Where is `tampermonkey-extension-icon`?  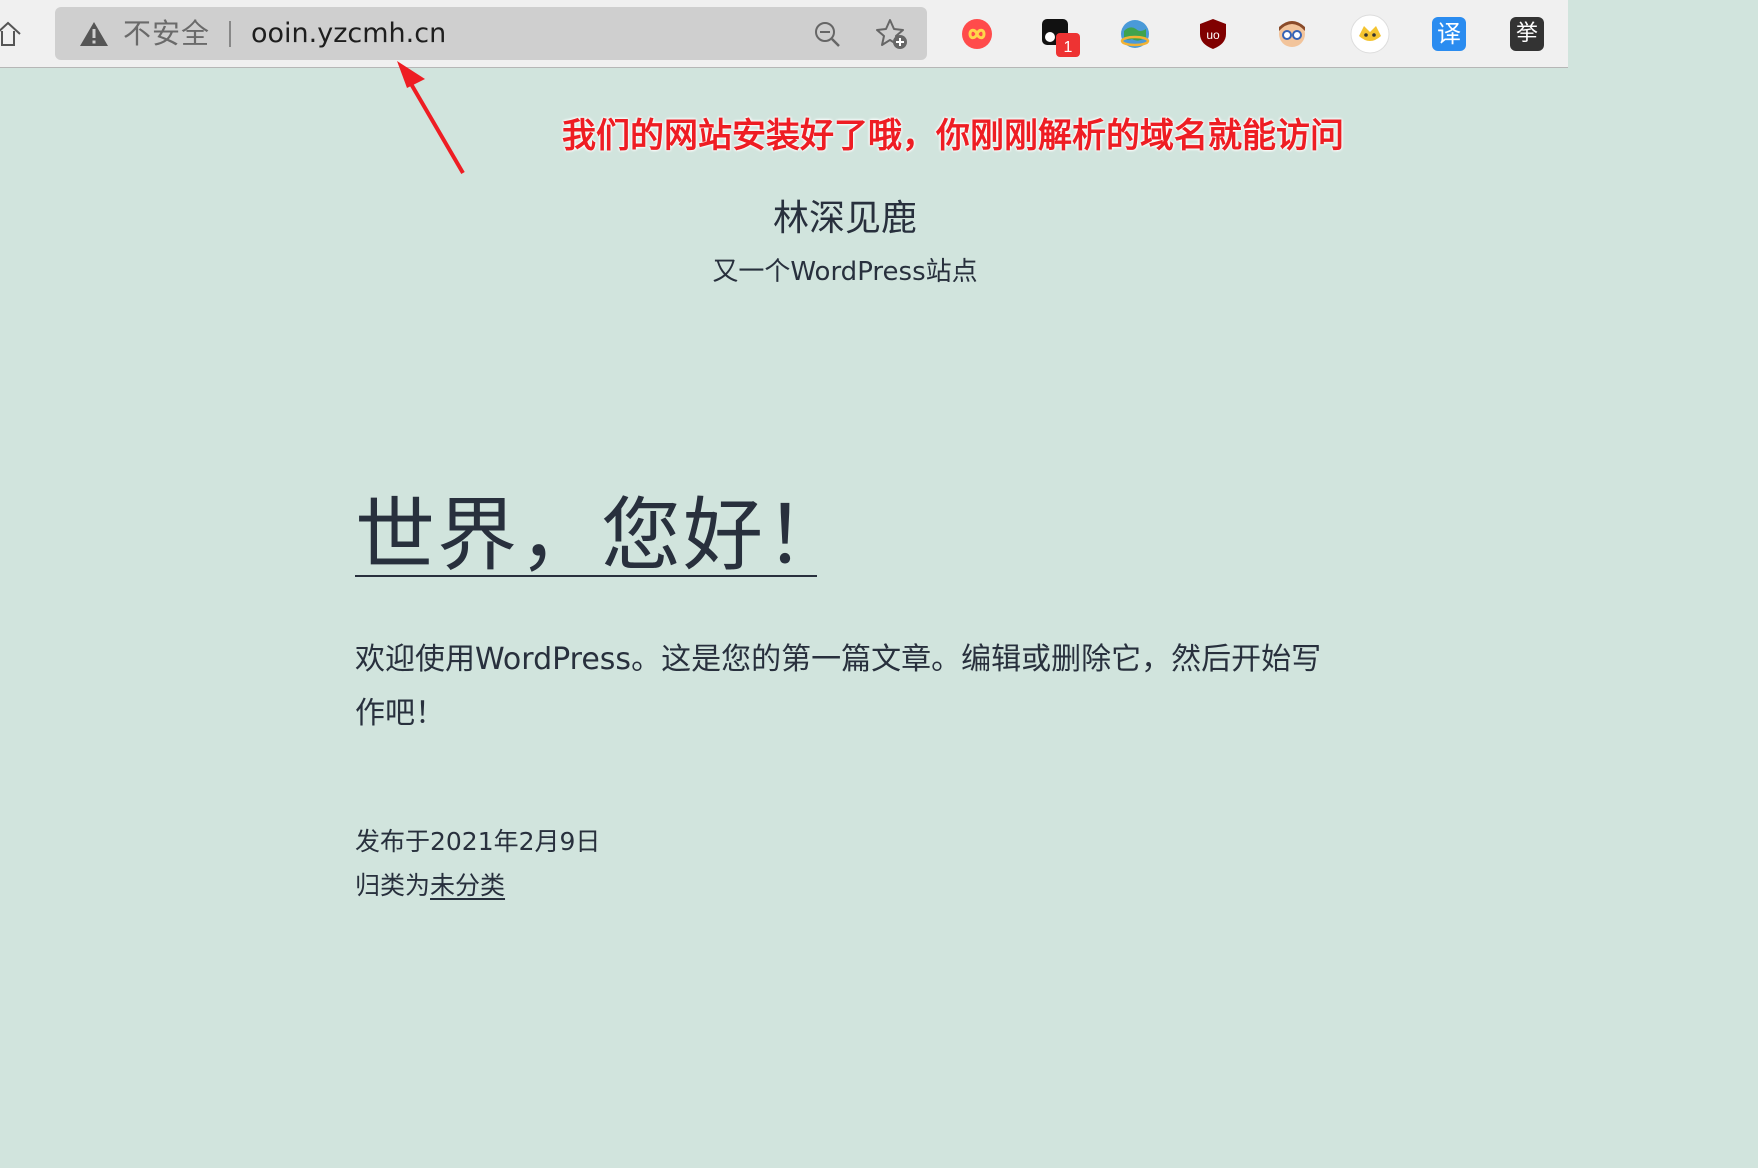
tampermonkey-extension-icon is located at coordinates (1370, 34).